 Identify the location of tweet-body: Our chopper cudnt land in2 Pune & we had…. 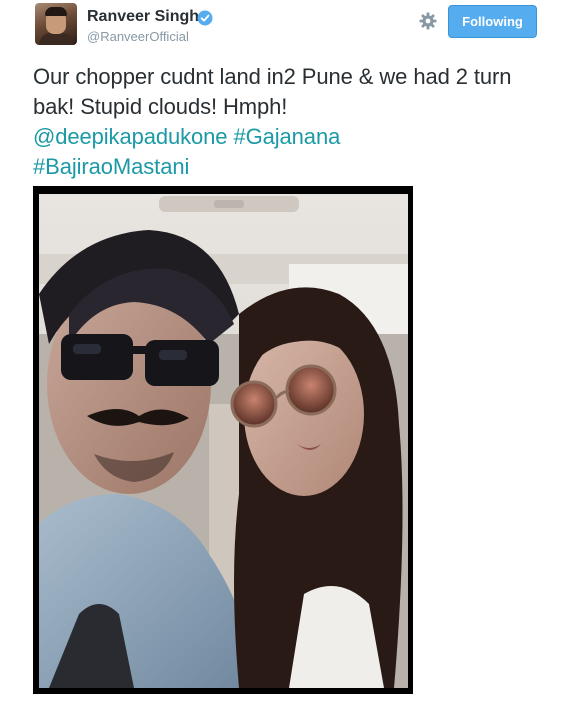
(272, 91).